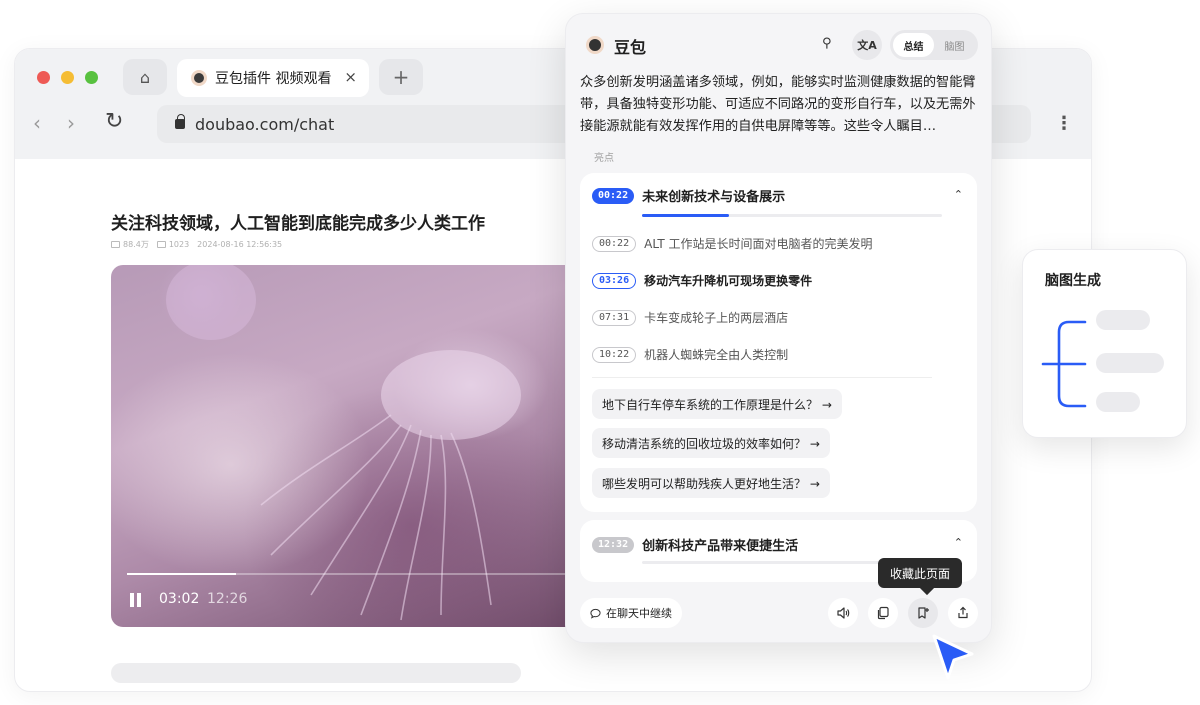 Image resolution: width=1200 pixels, height=705 pixels. Describe the element at coordinates (136, 600) in the screenshot. I see `pause-icon` at that location.